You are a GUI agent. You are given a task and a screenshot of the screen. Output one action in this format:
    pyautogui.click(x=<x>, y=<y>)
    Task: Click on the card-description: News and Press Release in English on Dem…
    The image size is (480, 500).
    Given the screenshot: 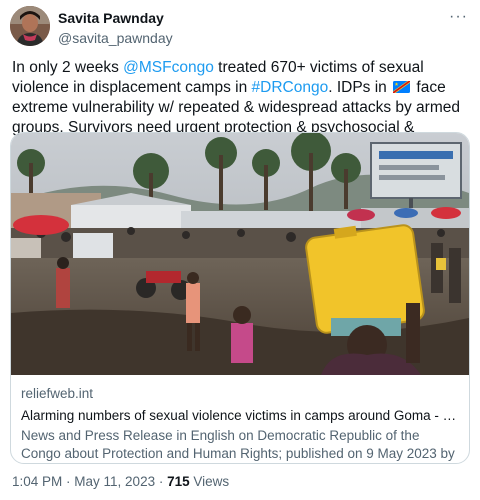 What is the action you would take?
    pyautogui.click(x=238, y=444)
    